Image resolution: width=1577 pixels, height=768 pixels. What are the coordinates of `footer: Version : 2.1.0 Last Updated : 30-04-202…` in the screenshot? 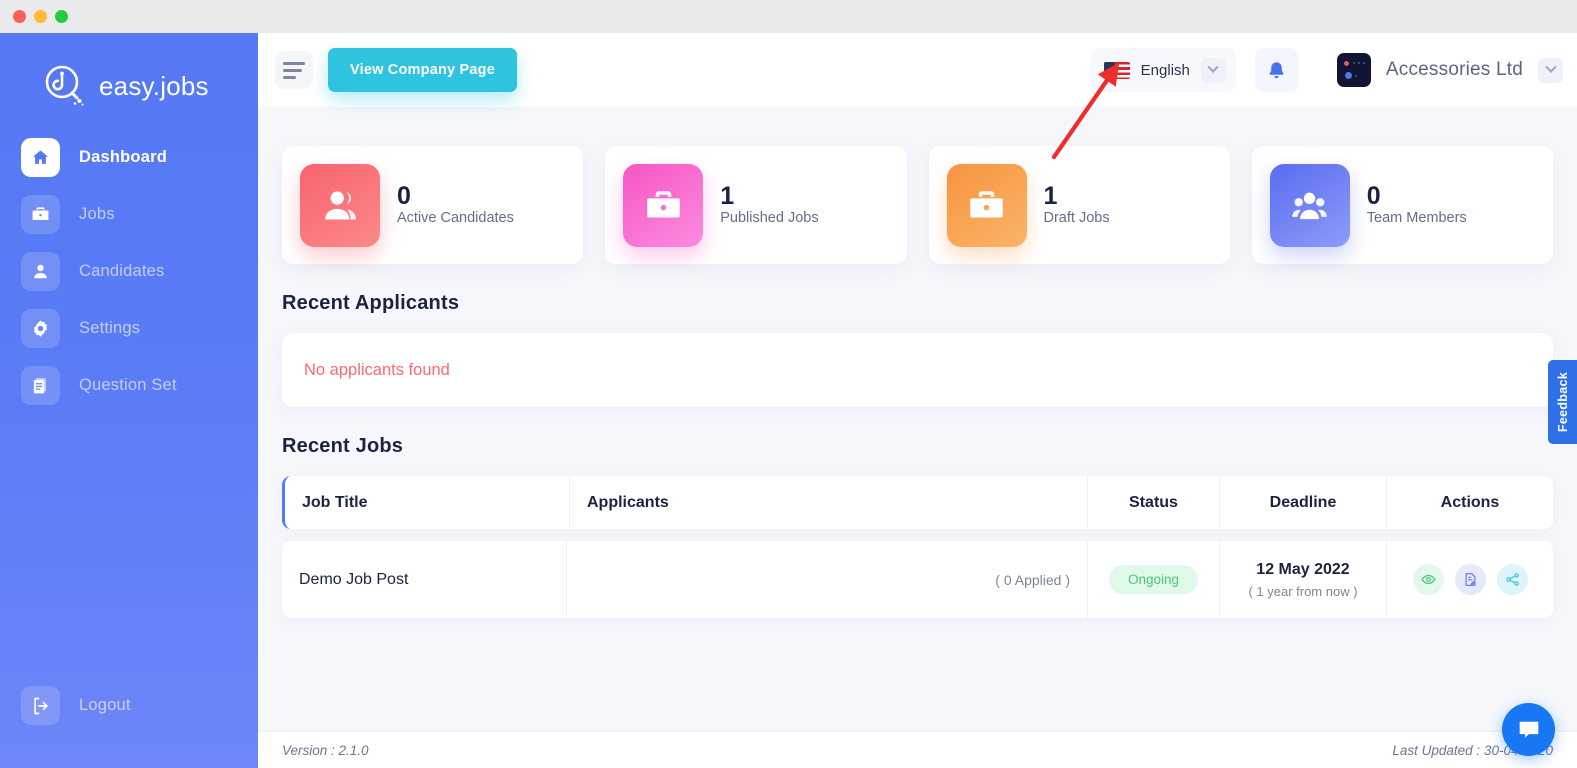 It's located at (917, 749).